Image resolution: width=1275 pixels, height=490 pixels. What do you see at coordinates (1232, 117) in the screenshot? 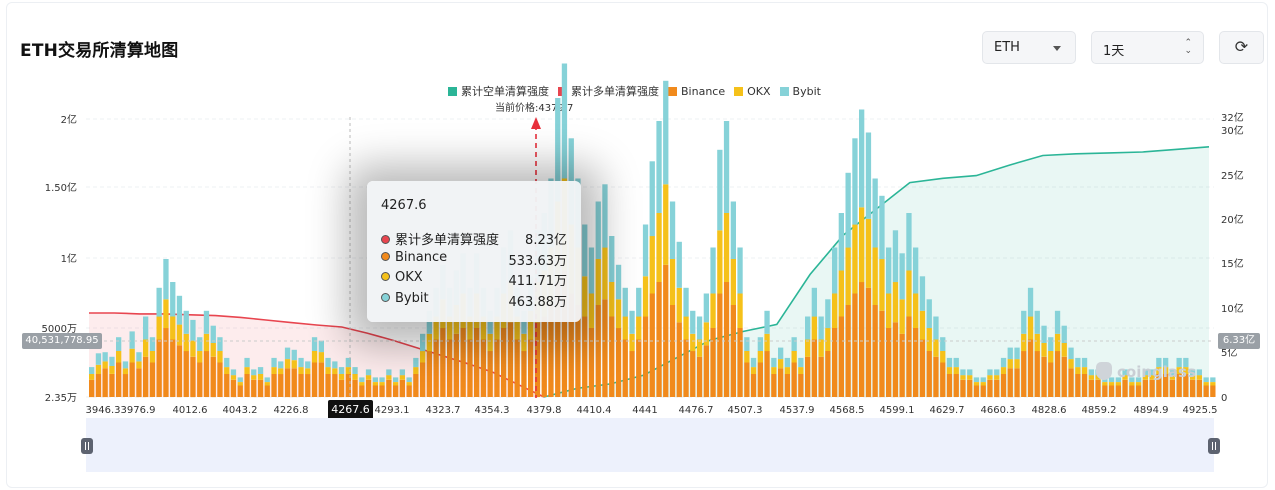
I see `y-right-tick: 32亿` at bounding box center [1232, 117].